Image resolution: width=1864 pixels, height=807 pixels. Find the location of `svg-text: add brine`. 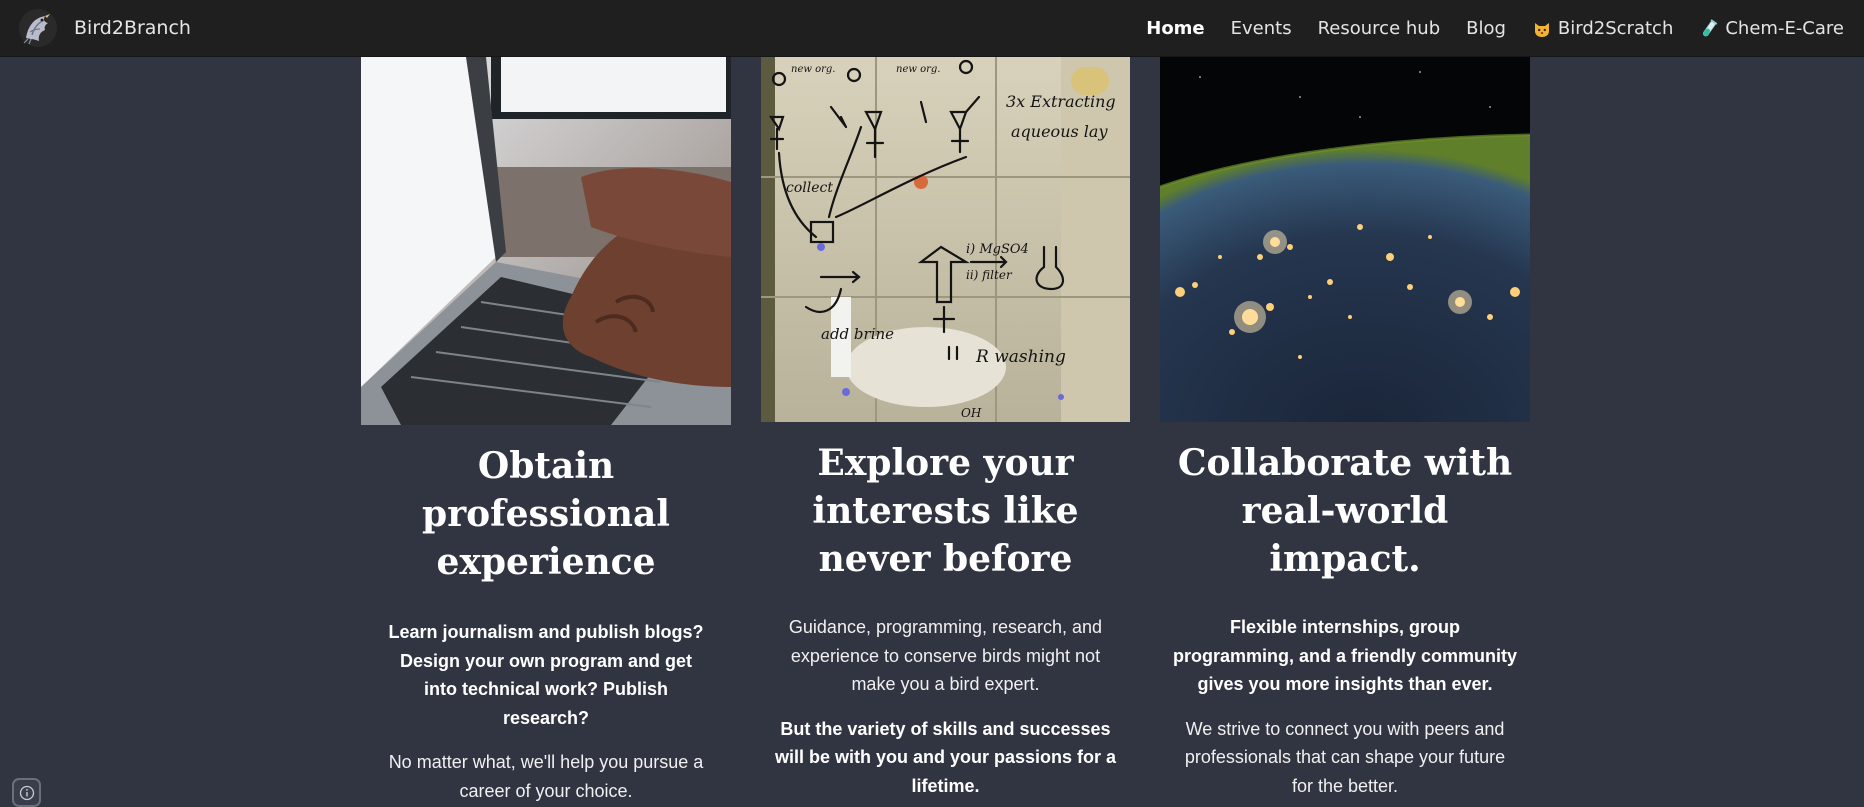

svg-text: add brine is located at coordinates (857, 334).